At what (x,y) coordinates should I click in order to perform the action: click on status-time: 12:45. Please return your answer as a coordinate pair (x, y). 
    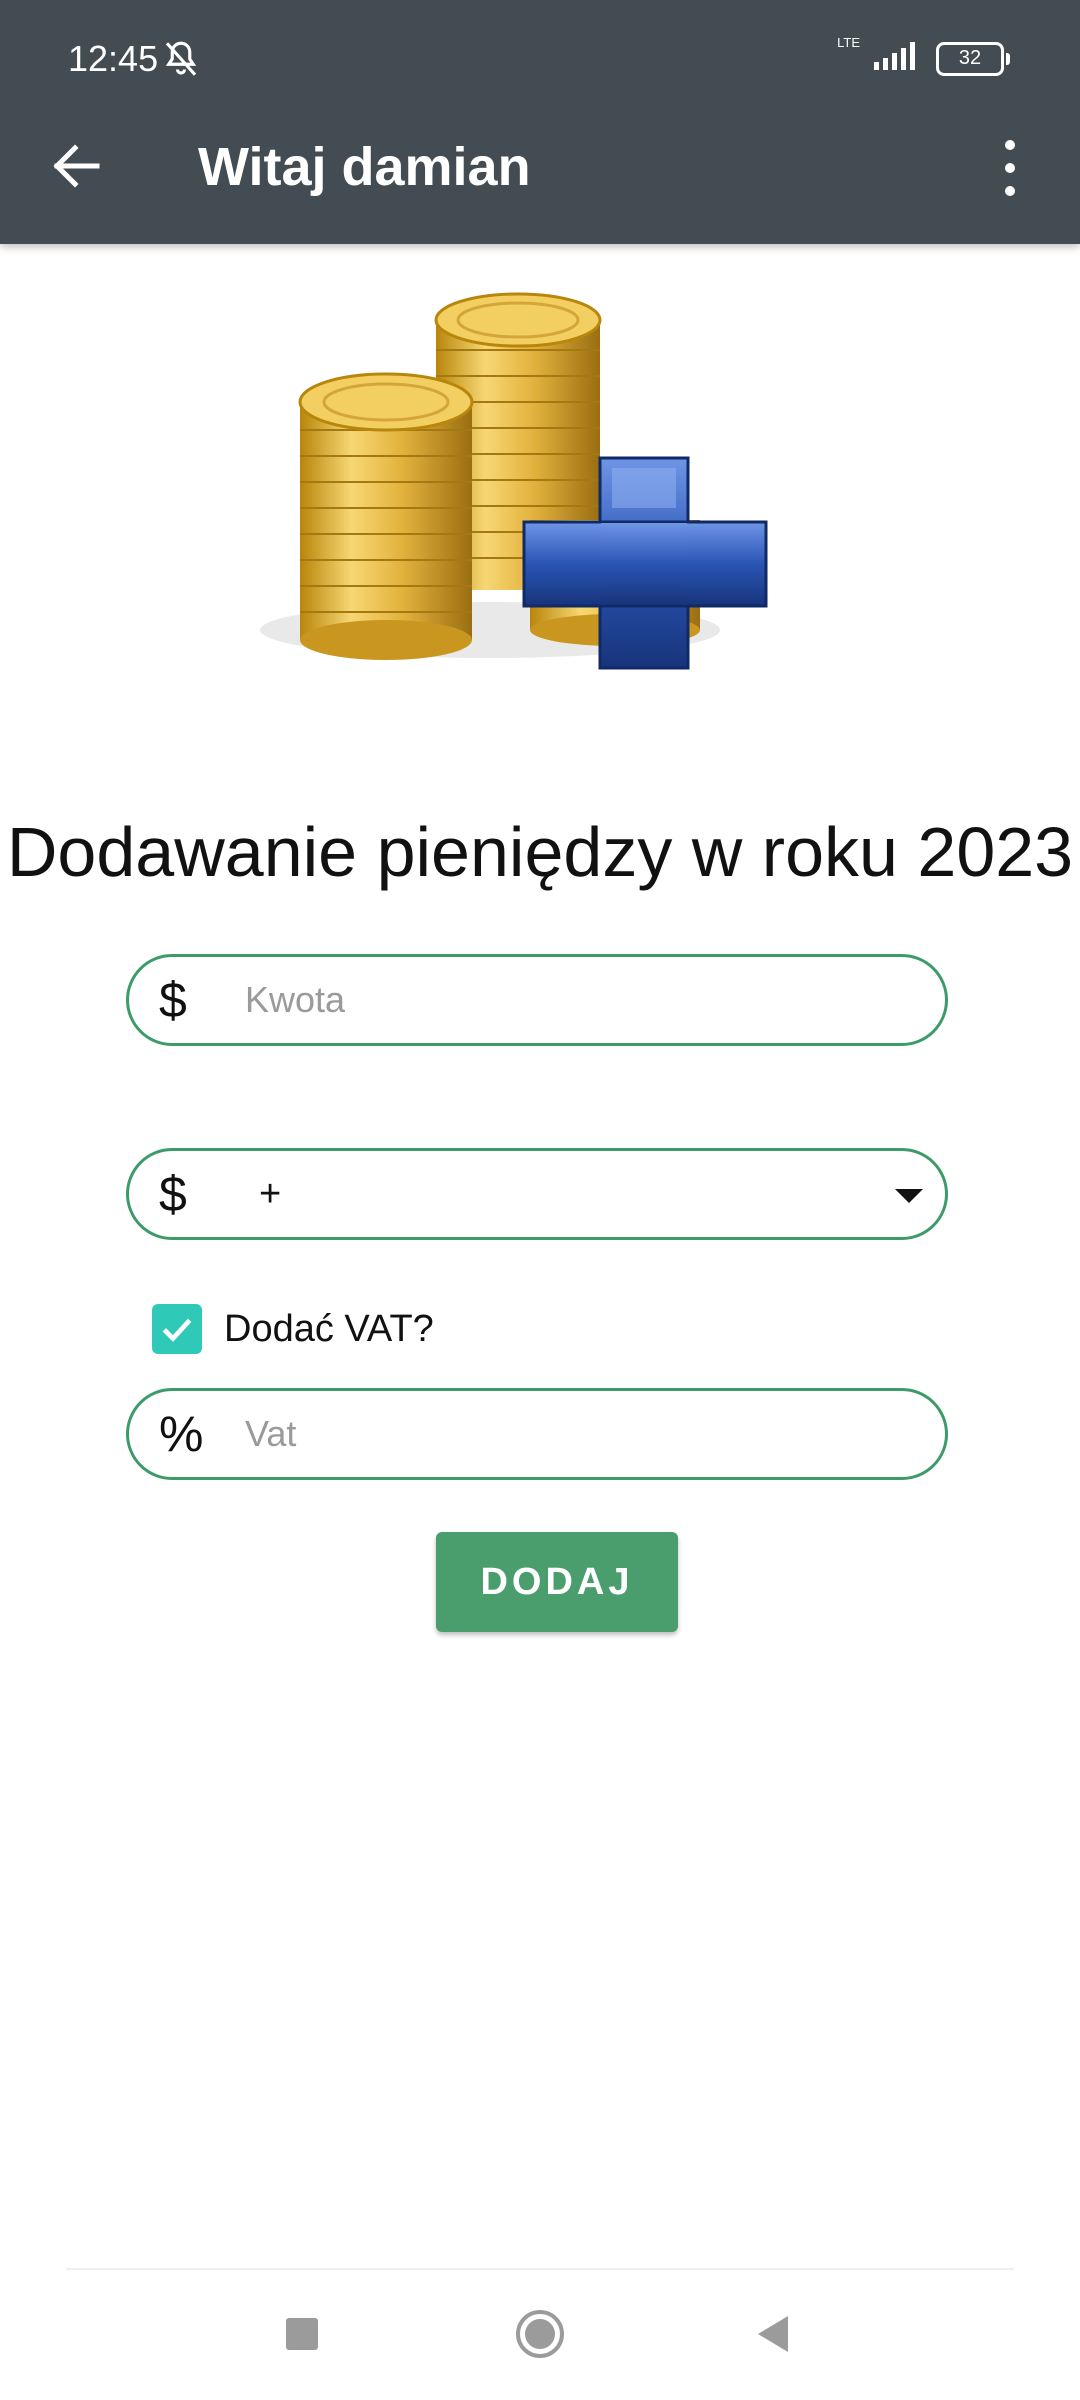
    Looking at the image, I should click on (113, 58).